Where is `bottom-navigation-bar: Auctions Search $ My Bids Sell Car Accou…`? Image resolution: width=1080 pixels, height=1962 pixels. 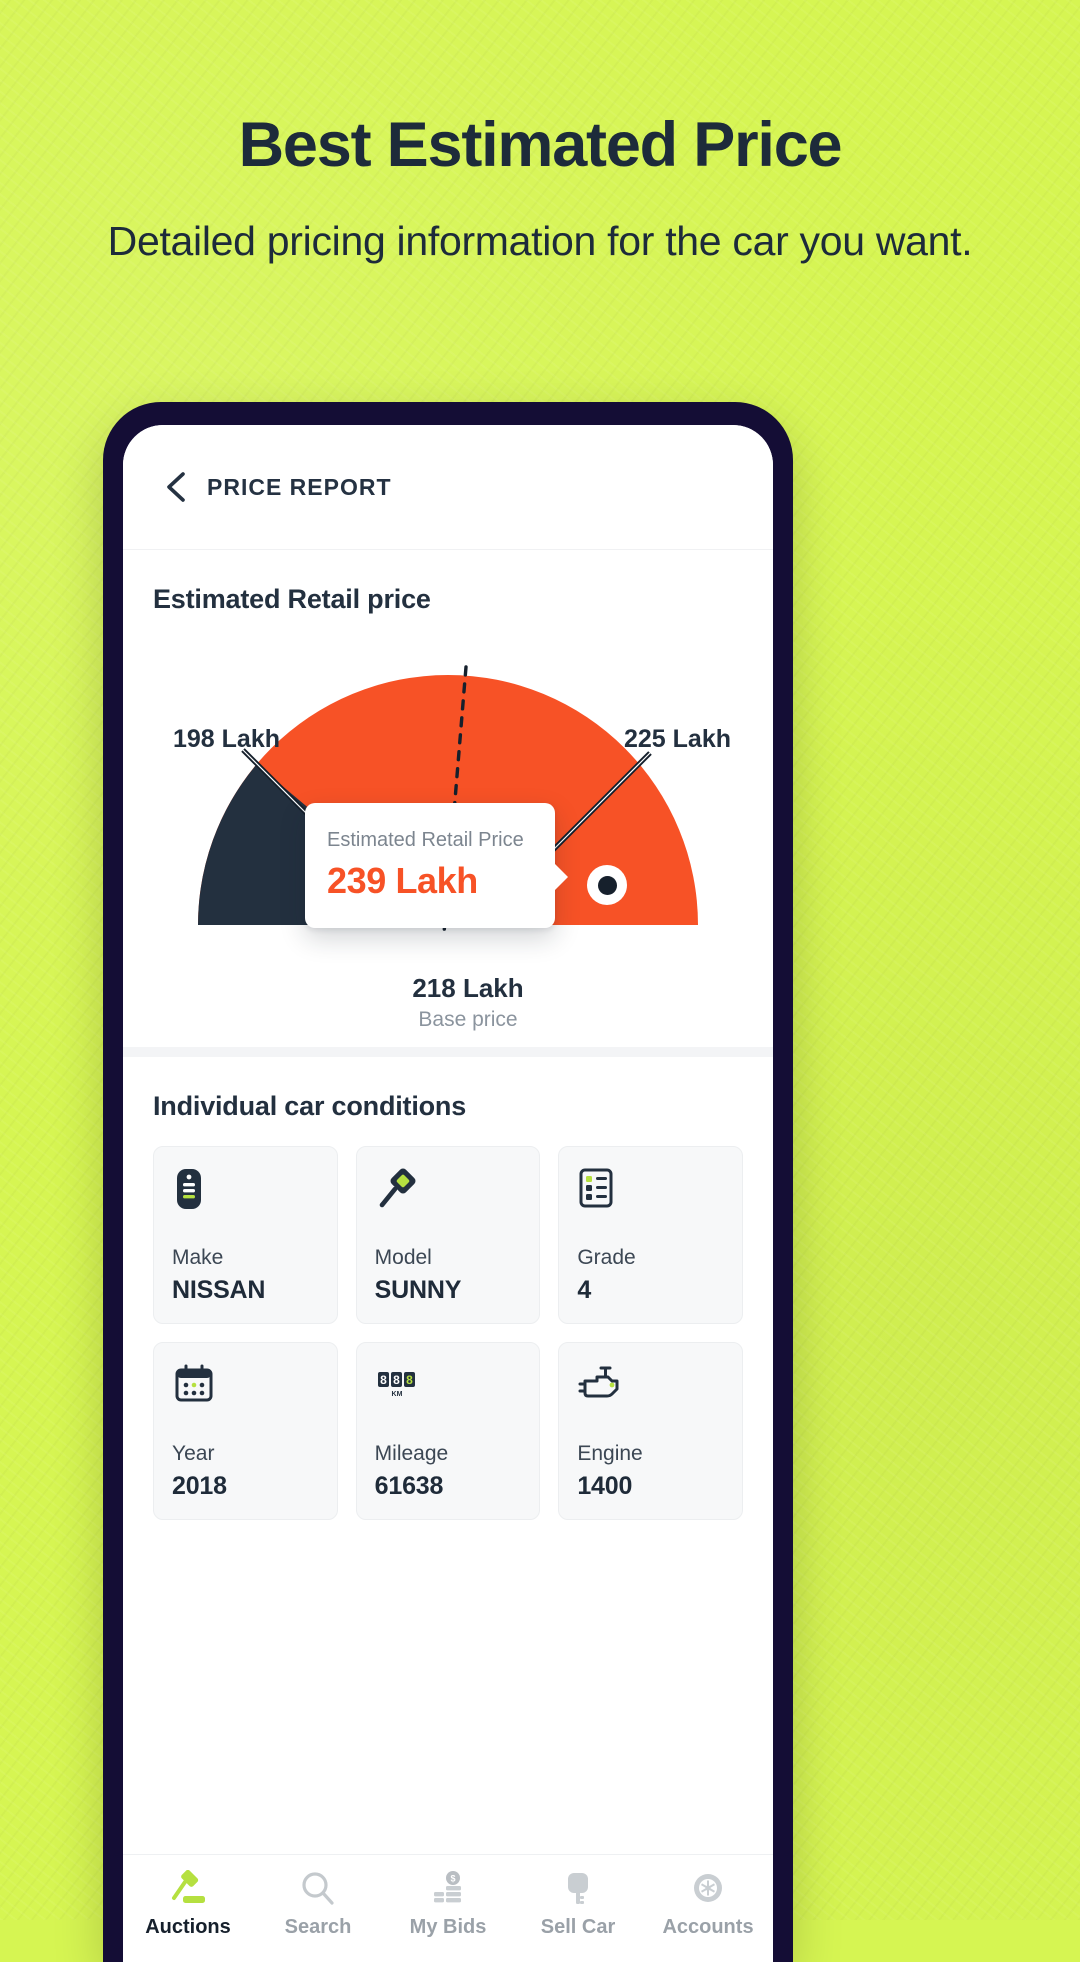
bottom-navigation-bar: Auctions Search $ My Bids Sell Car Accou… is located at coordinates (448, 1908).